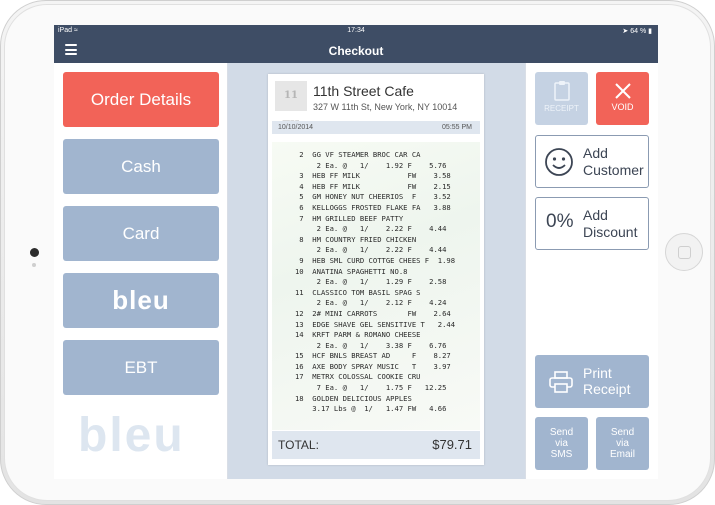  Describe the element at coordinates (296, 127) in the screenshot. I see `receipt-date: 10/10/2014` at that location.